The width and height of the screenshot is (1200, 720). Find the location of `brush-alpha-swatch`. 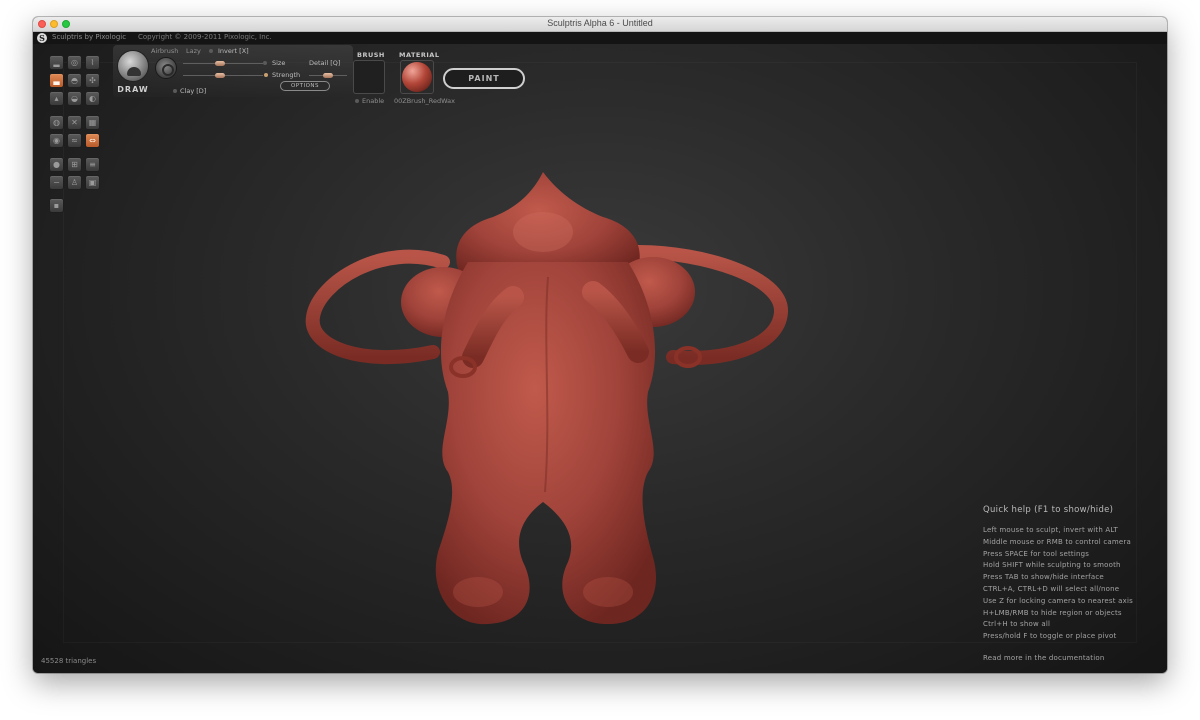

brush-alpha-swatch is located at coordinates (369, 77).